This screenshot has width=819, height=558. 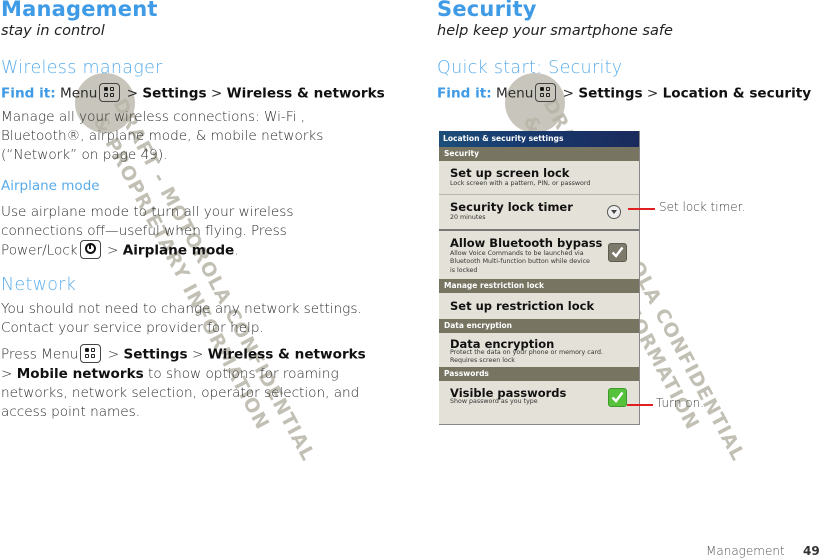 I want to click on heading-quick-start: Quick start: Security, so click(x=530, y=68).